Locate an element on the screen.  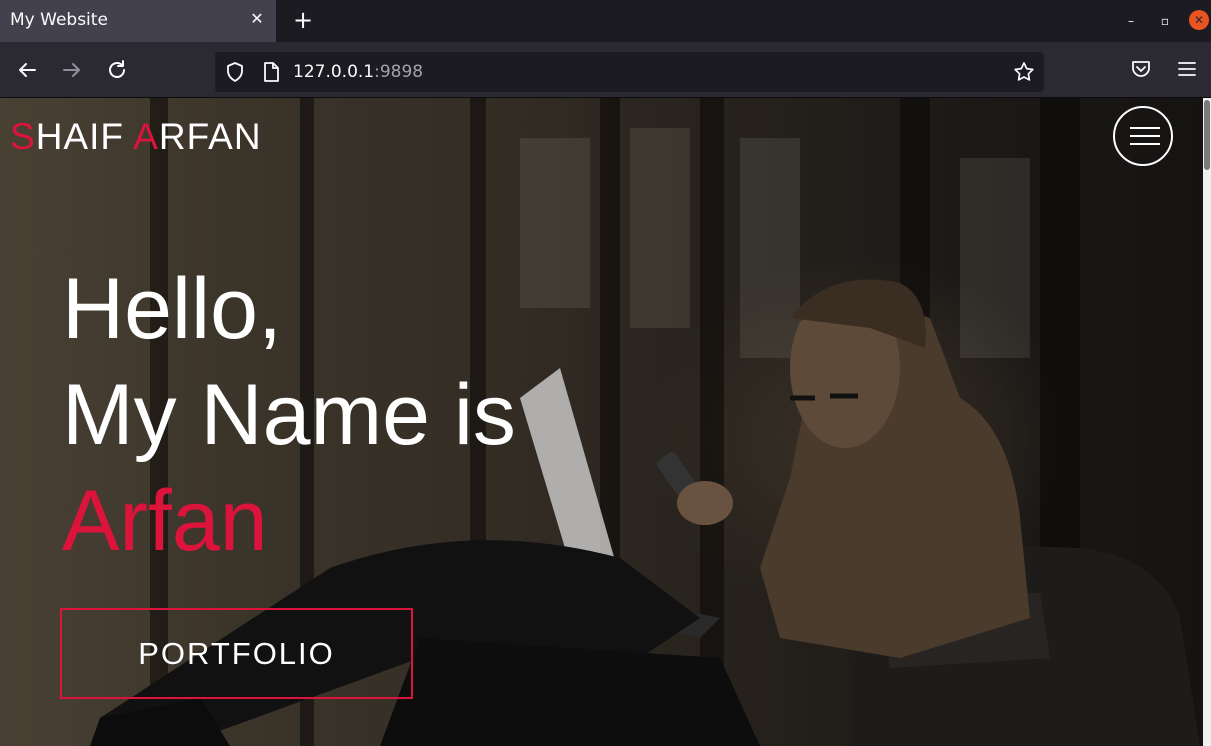
page-scrollbar is located at coordinates (1207, 422).